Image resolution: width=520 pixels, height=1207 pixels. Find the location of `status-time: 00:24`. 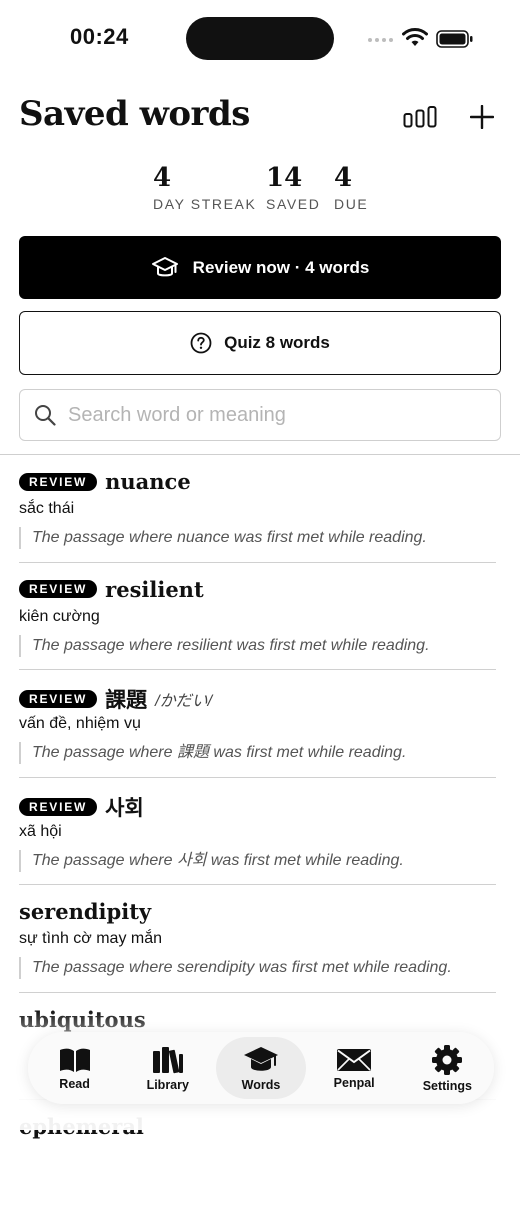

status-time: 00:24 is located at coordinates (99, 36).